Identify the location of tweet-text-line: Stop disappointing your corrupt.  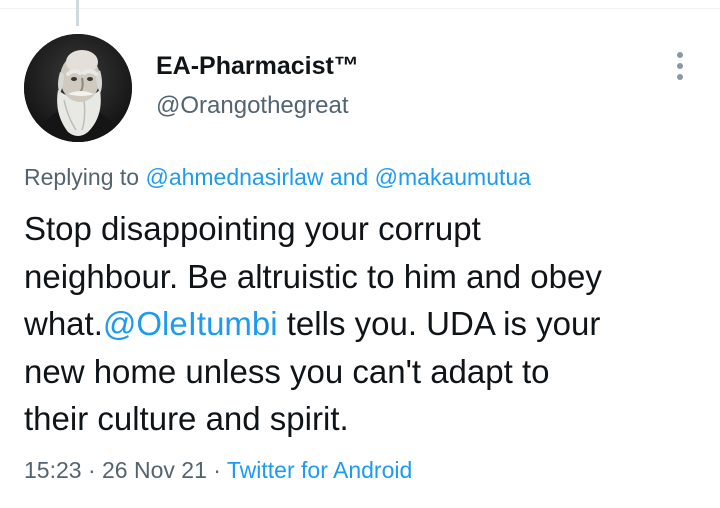
(252, 228).